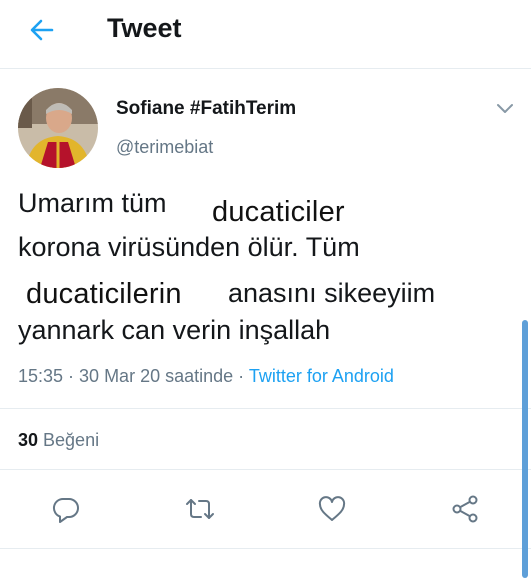 The height and width of the screenshot is (578, 531). I want to click on scrollbar, so click(525, 449).